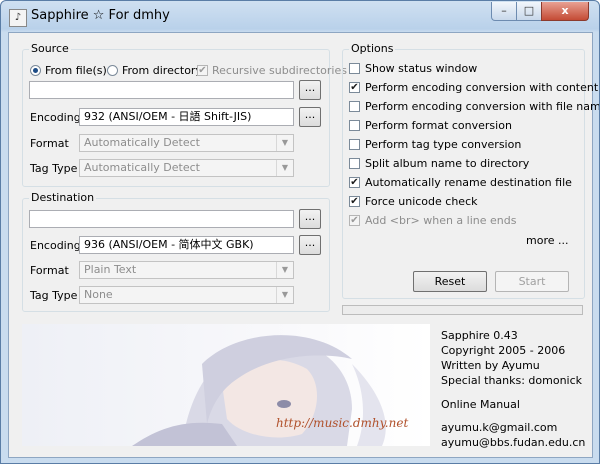 The image size is (600, 464). Describe the element at coordinates (480, 404) in the screenshot. I see `online-manual-link: Online Manual` at that location.